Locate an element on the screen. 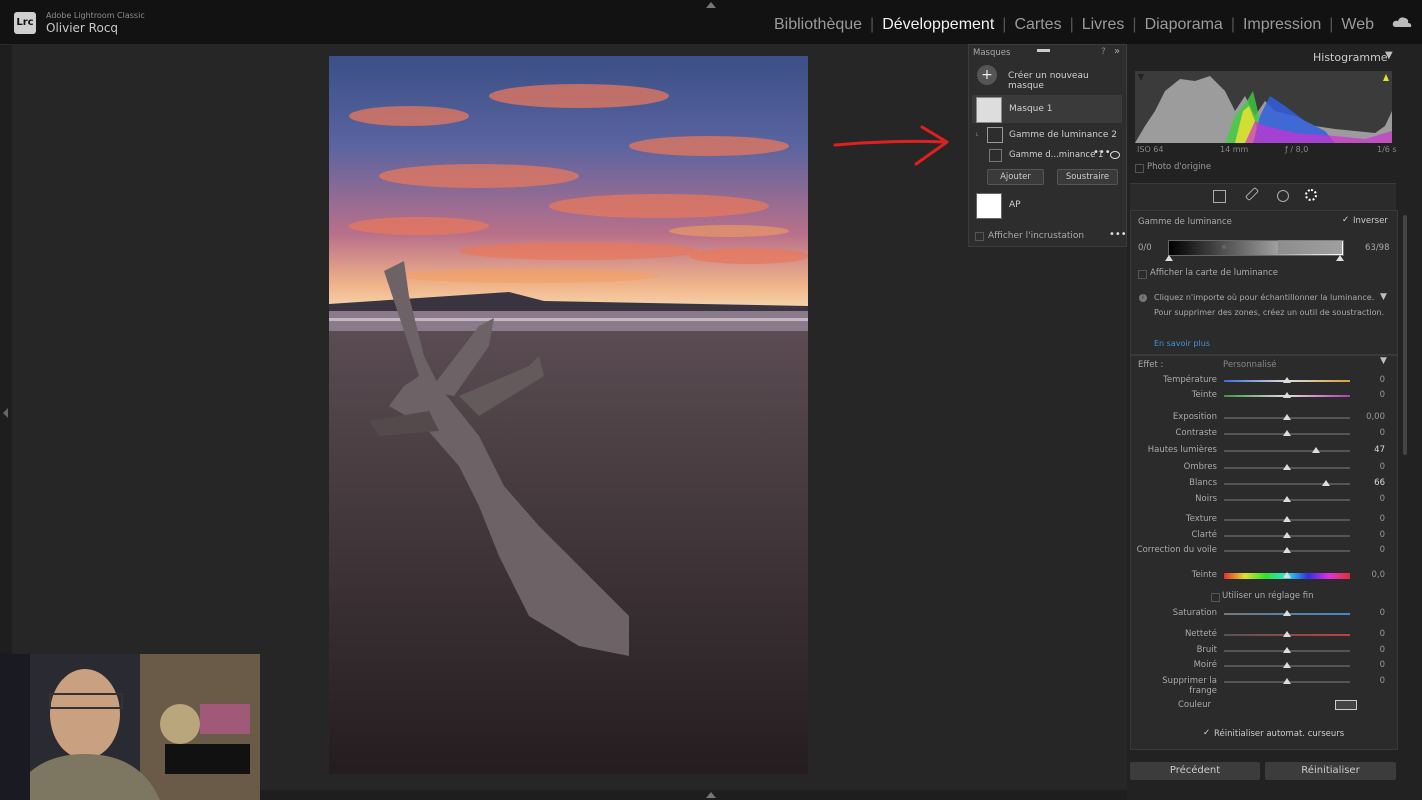 The width and height of the screenshot is (1422, 800). crop-icon is located at coordinates (1219, 196).